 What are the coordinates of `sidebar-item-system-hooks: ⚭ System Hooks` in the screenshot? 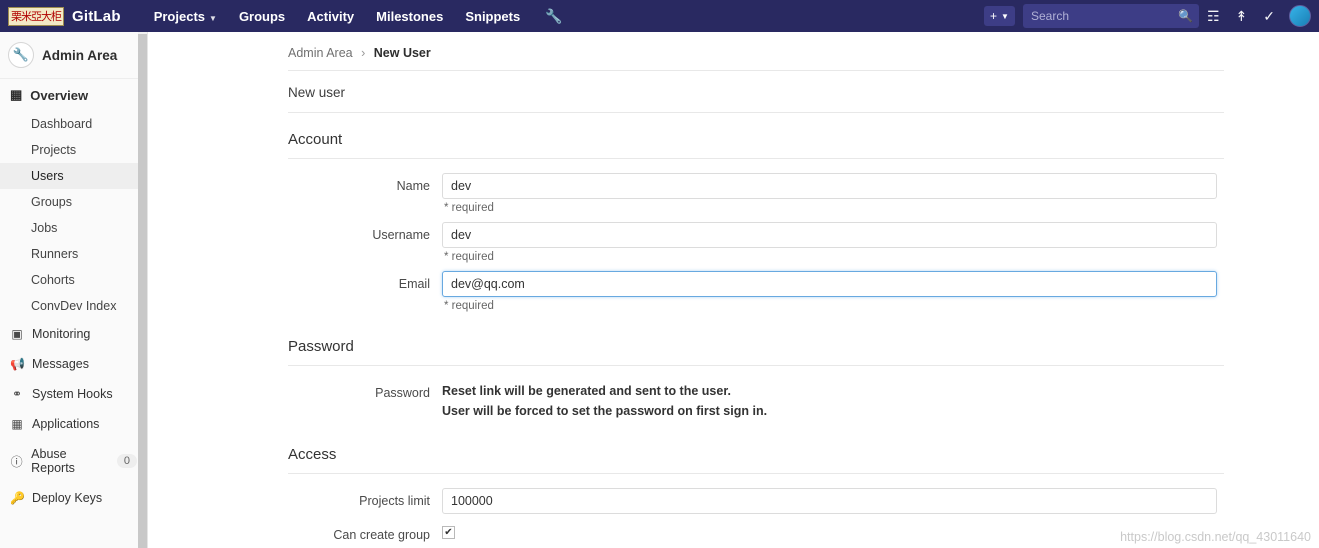 It's located at (73, 394).